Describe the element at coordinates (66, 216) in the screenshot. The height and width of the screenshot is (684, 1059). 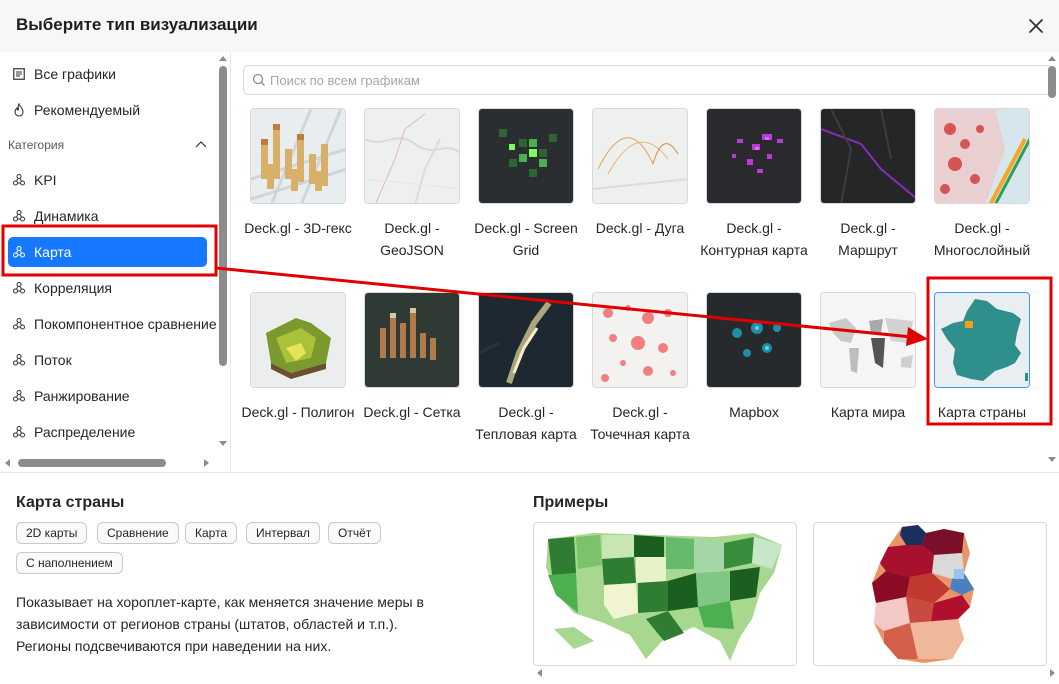
I see `sidebar-item-label: Динамика` at that location.